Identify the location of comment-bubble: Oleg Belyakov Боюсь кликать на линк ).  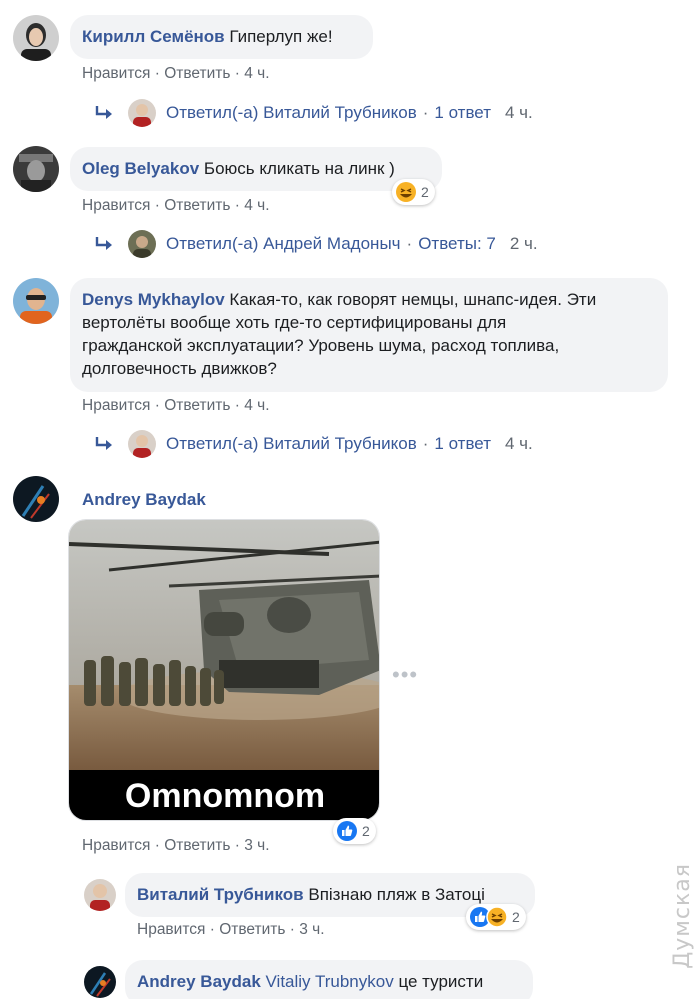
(256, 169).